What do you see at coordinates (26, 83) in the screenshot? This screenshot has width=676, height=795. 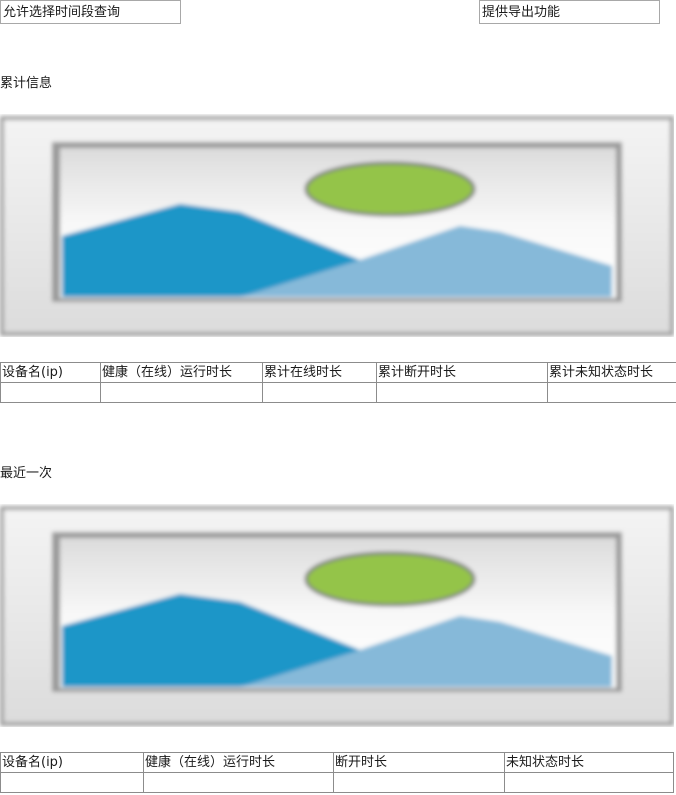 I see `cumulative-info-heading: 累计信息` at bounding box center [26, 83].